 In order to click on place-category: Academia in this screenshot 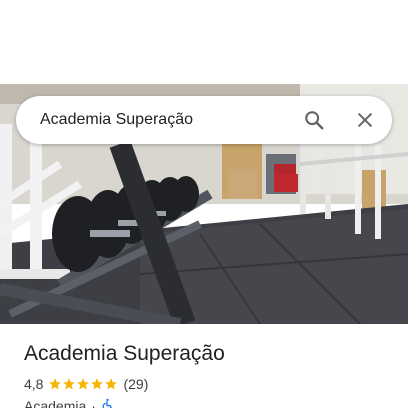, I will do `click(55, 403)`.